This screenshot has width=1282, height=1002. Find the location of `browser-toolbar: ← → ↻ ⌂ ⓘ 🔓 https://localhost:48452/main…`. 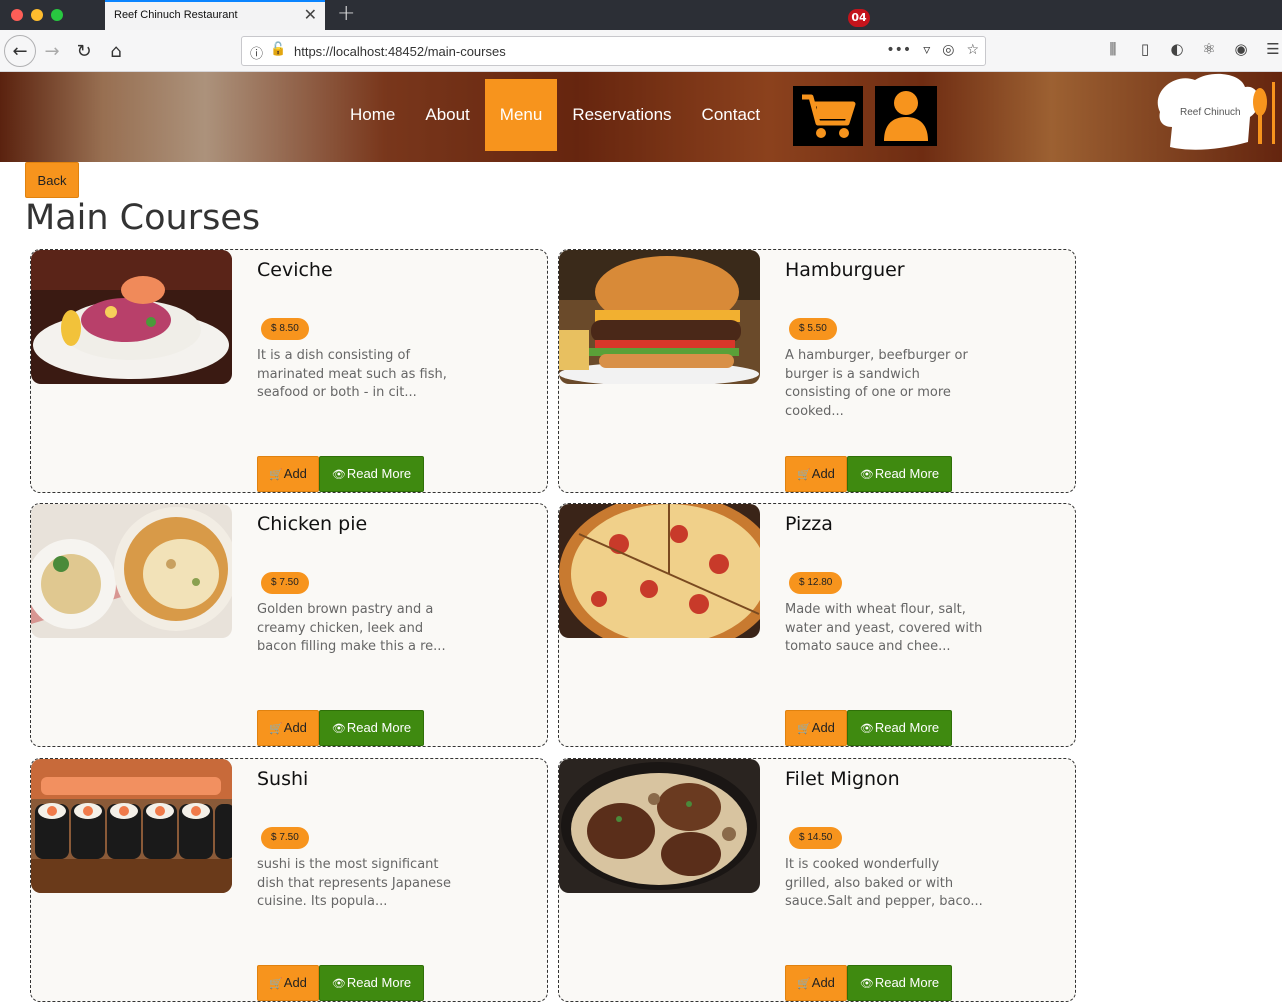

browser-toolbar: ← → ↻ ⌂ ⓘ 🔓 https://localhost:48452/main… is located at coordinates (641, 51).